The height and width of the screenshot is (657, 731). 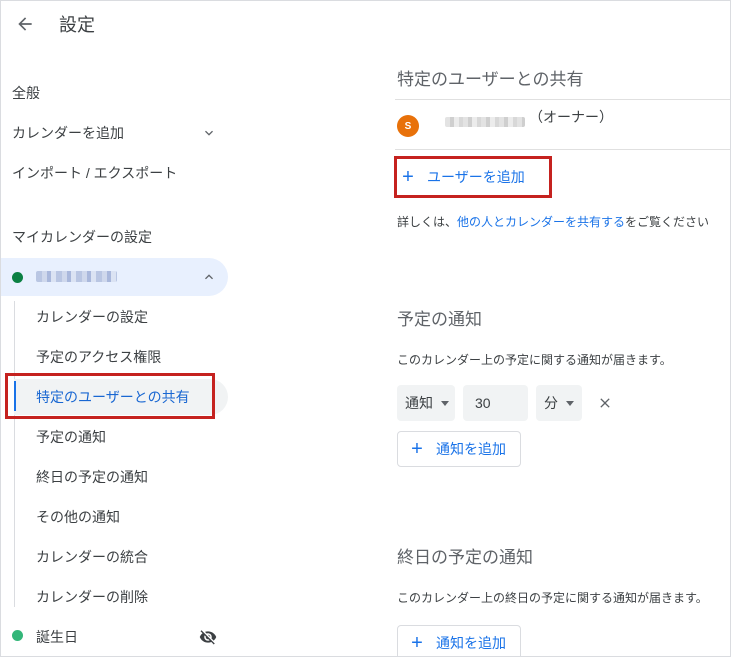 I want to click on notification-type-select: 通知, so click(x=426, y=403).